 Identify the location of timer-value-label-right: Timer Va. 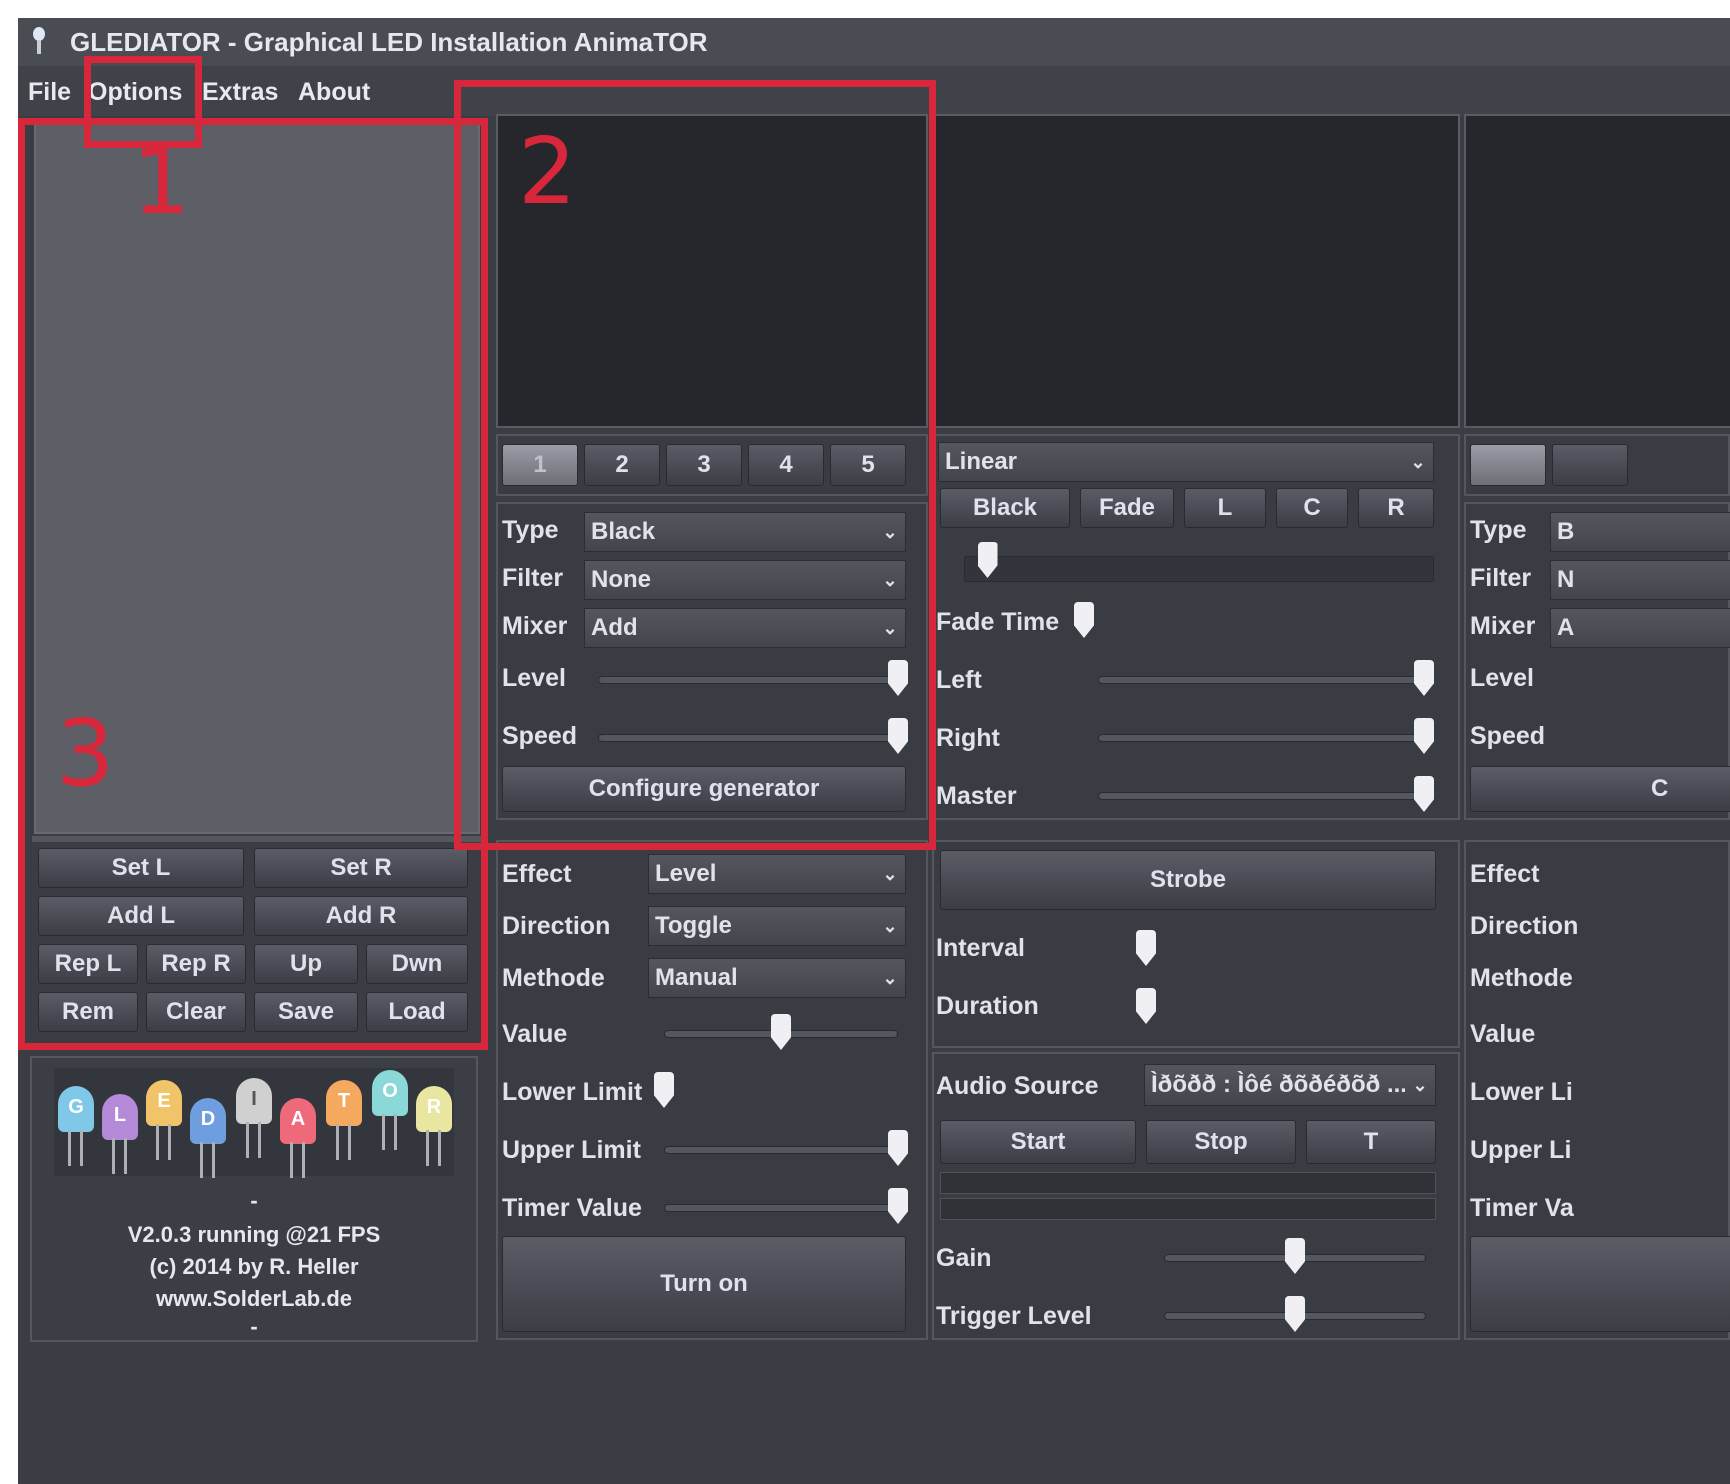
(1522, 1208).